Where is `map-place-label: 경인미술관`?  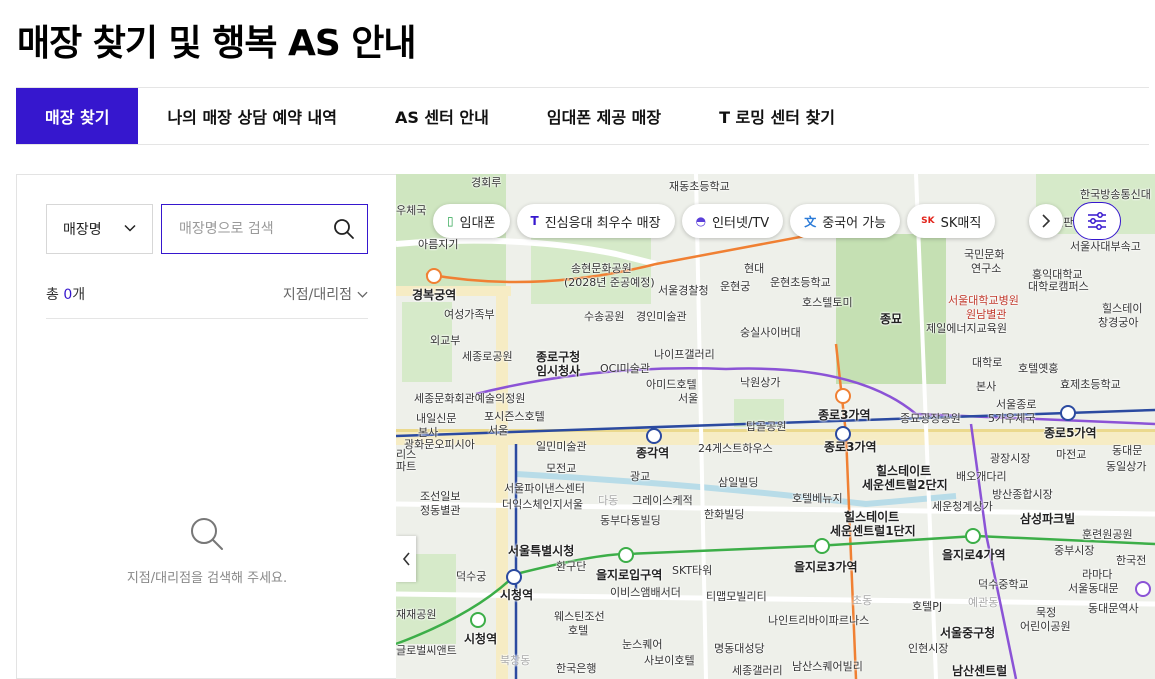 map-place-label: 경인미술관 is located at coordinates (661, 316).